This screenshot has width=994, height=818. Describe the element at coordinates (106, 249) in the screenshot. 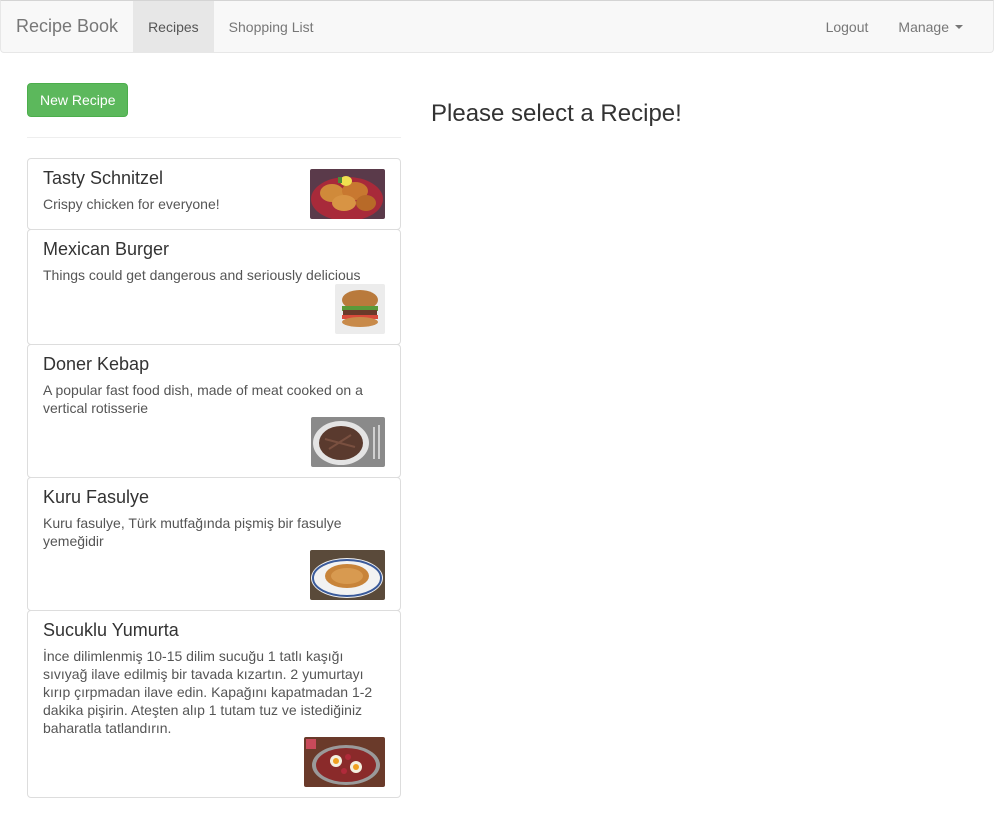

I see `recipe-name: Mexican Burger` at that location.